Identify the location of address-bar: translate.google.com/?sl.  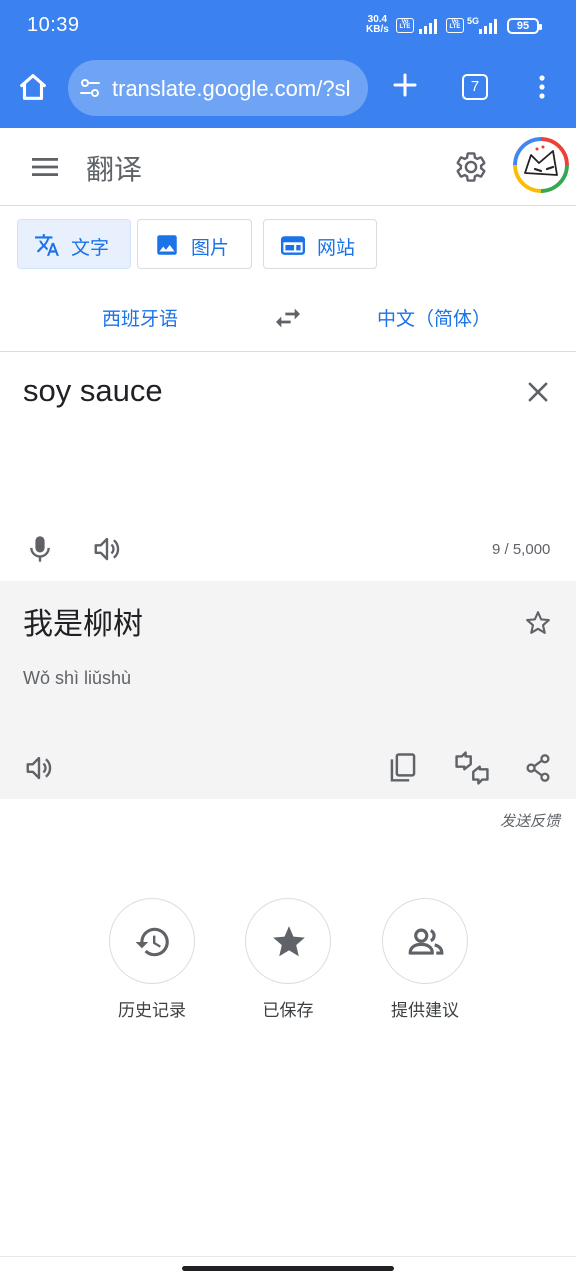
(218, 88).